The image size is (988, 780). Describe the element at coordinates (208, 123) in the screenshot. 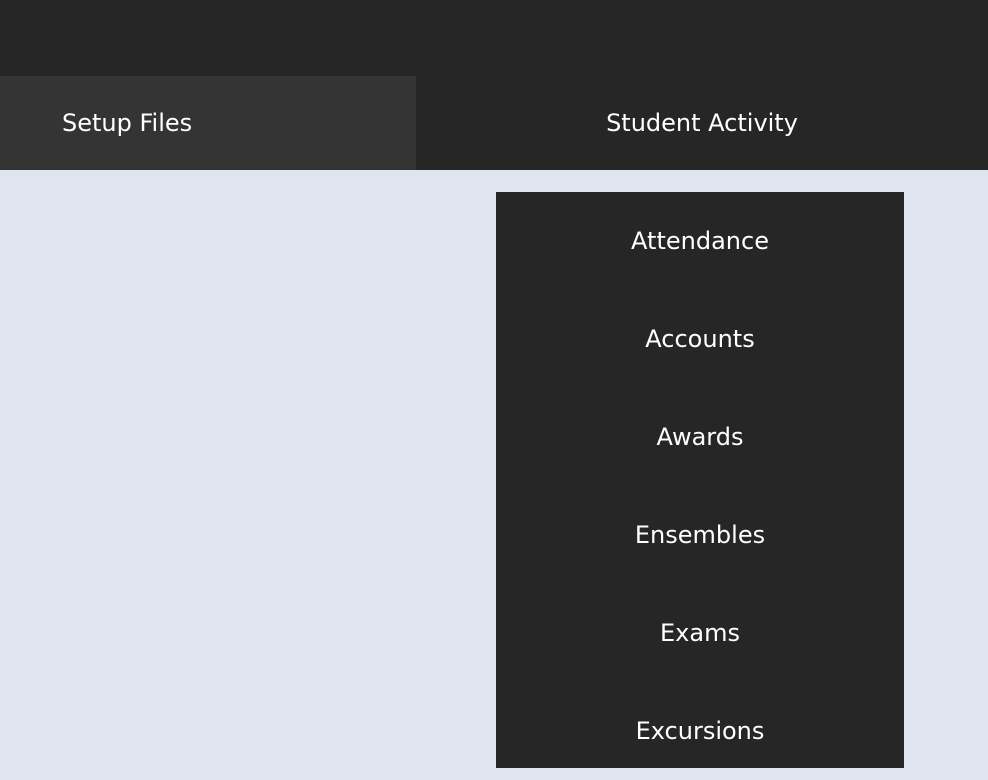

I see `nav-tab-setup-files: Setup Files` at that location.